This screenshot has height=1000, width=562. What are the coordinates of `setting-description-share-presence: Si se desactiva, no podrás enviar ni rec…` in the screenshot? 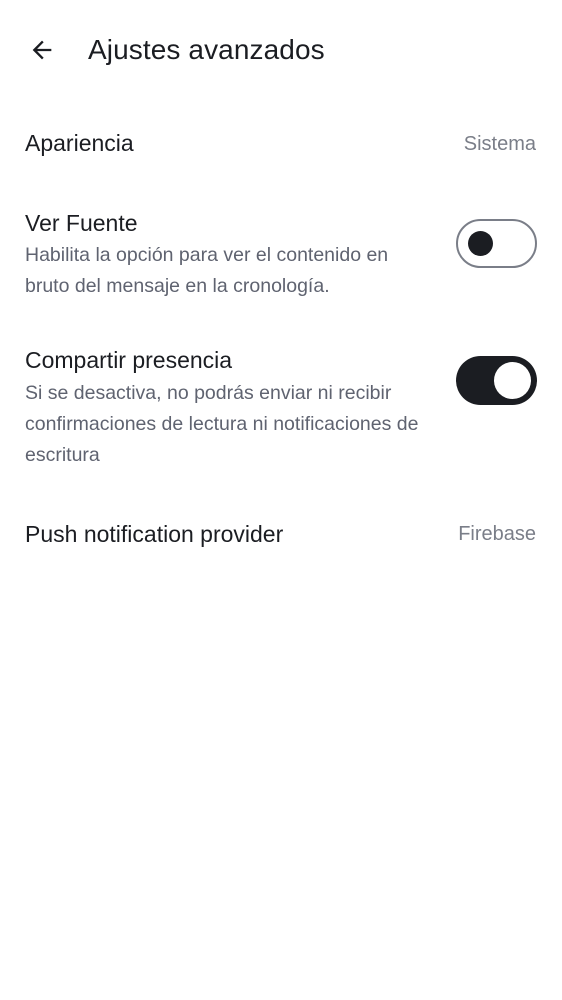 It's located at (222, 424).